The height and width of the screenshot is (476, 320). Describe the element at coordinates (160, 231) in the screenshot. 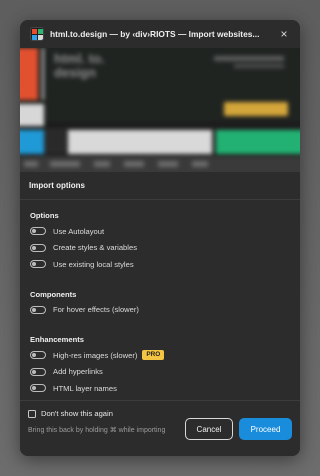

I see `option-use-autolayout: Use Autolayout` at that location.